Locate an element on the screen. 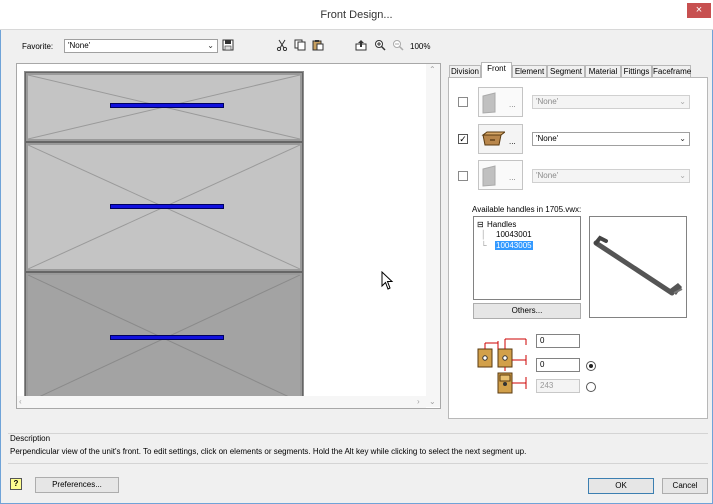 This screenshot has height=504, width=713. front-row-1-dropdown: 'None' ⌄ is located at coordinates (611, 102).